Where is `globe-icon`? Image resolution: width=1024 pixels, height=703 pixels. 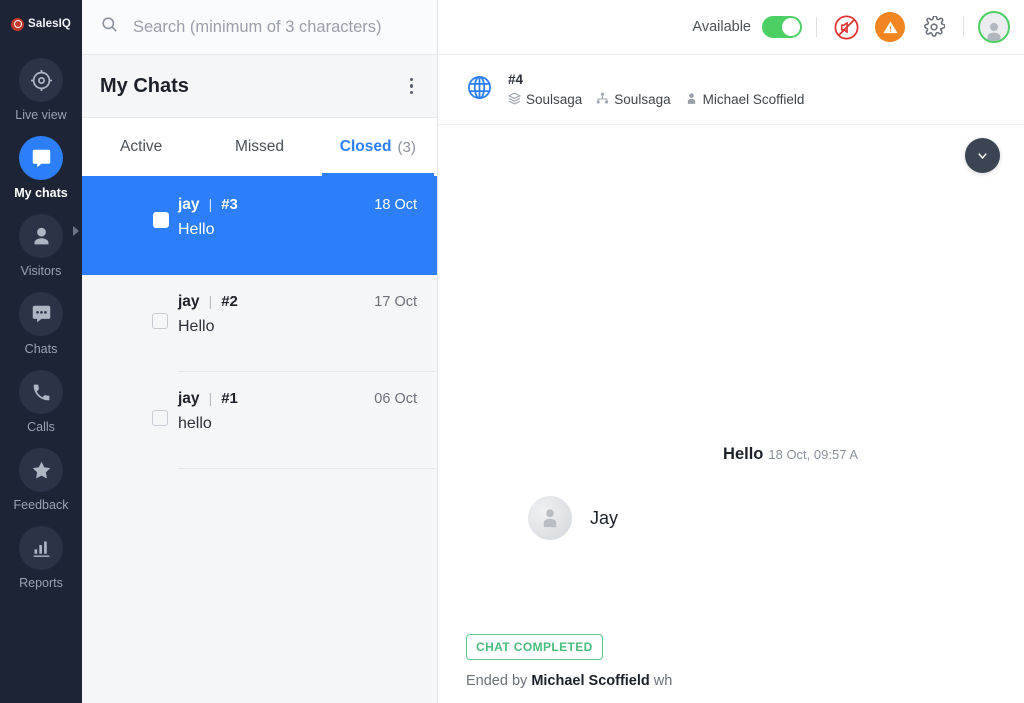
globe-icon is located at coordinates (479, 90).